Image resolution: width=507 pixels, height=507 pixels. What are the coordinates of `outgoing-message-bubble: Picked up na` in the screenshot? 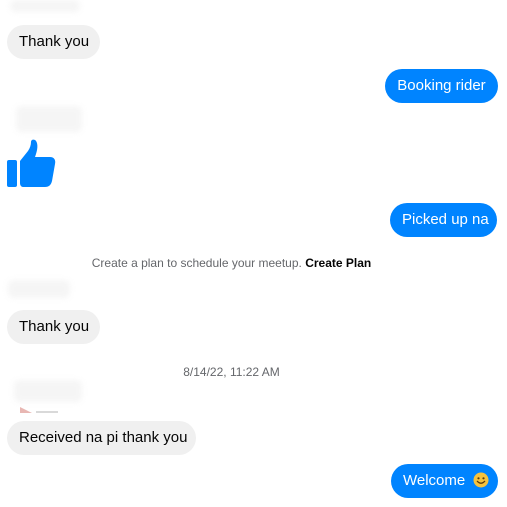 It's located at (443, 220).